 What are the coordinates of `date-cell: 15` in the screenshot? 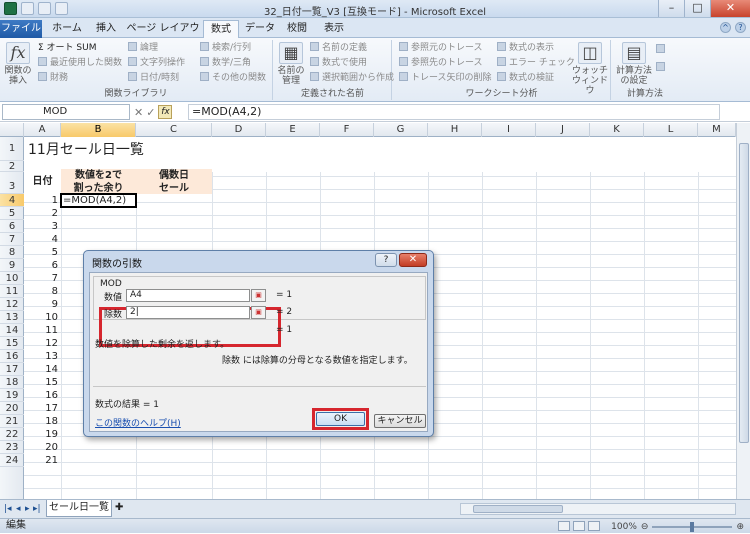 It's located at (41, 382).